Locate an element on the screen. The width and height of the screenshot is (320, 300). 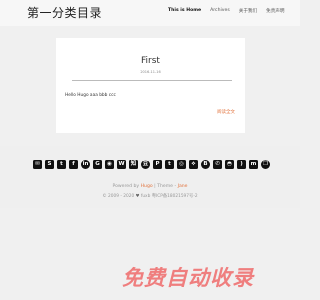
nav-item-home: This is Home is located at coordinates (184, 11).